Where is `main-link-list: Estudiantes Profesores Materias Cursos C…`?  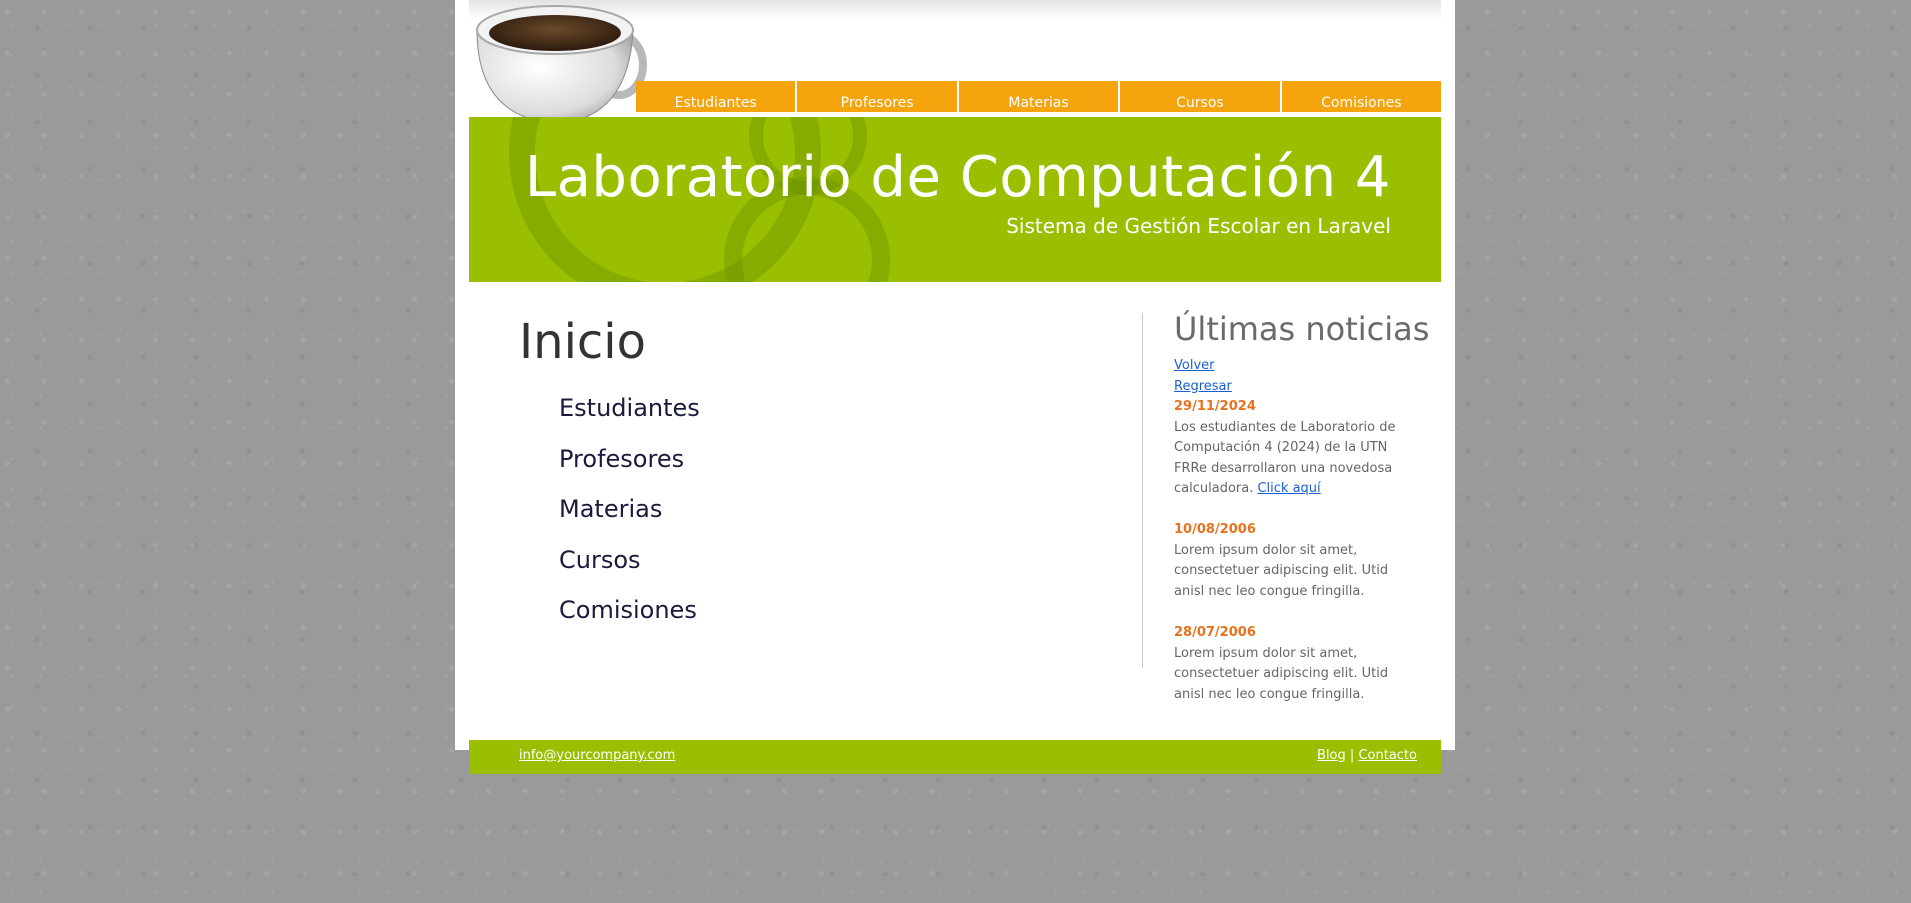 main-link-list: Estudiantes Profesores Materias Cursos C… is located at coordinates (629, 516).